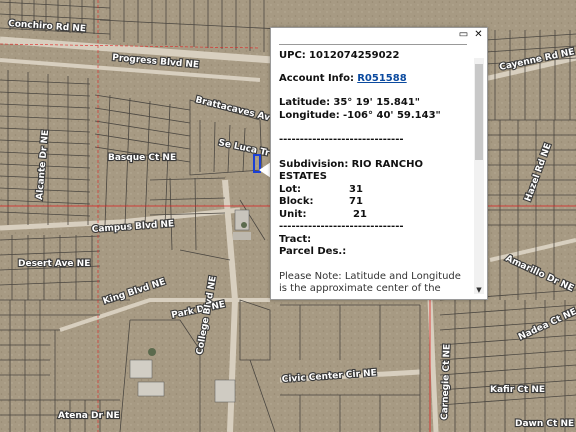 The image size is (576, 432). What do you see at coordinates (309, 115) in the screenshot?
I see `longitude-label: Longitude:` at bounding box center [309, 115].